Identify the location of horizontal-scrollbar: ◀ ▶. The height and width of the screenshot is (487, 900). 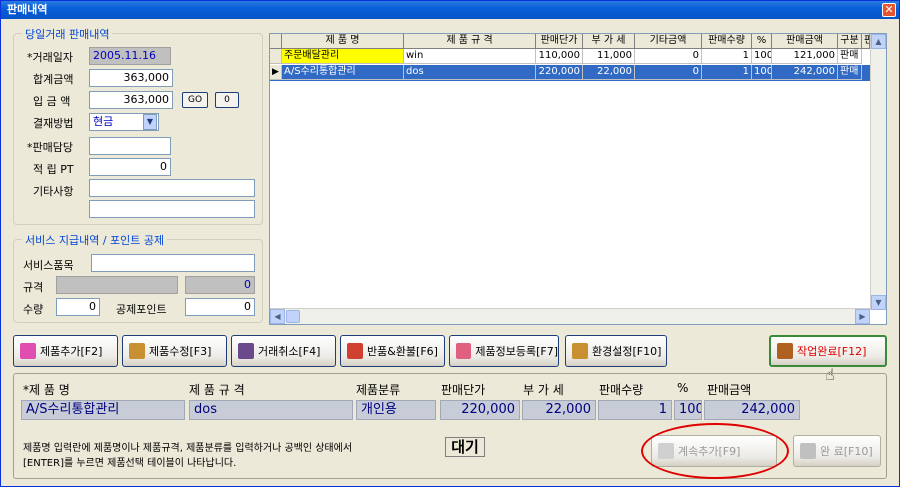
(570, 316).